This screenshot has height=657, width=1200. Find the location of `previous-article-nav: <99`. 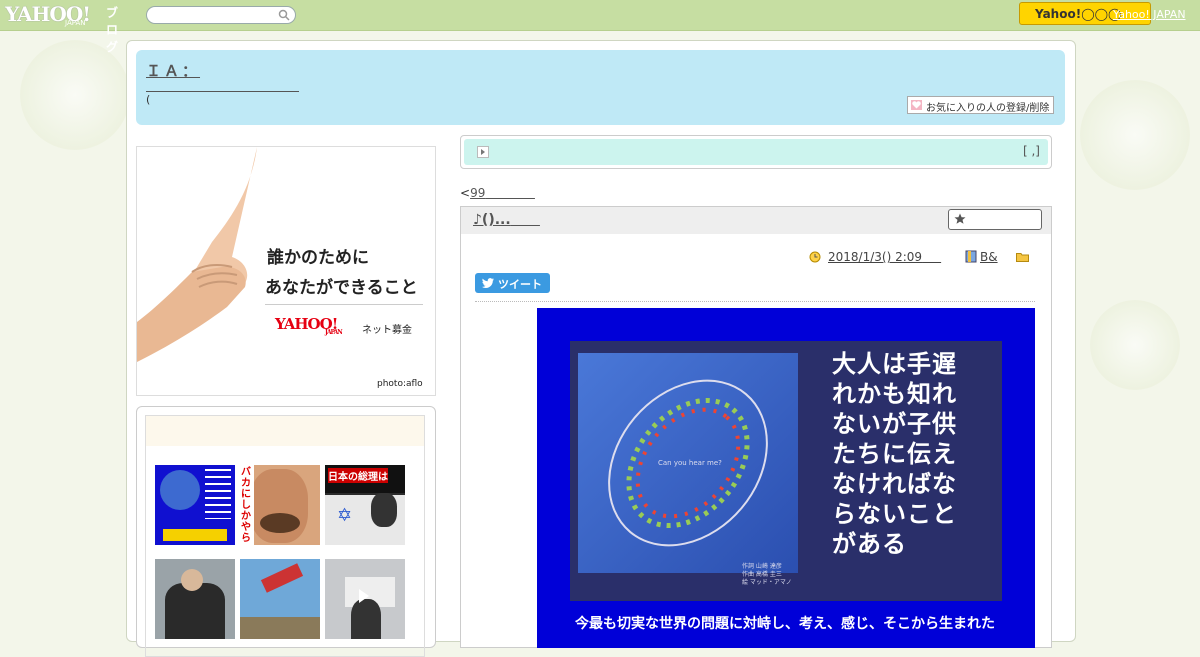

previous-article-nav: <99 is located at coordinates (497, 193).